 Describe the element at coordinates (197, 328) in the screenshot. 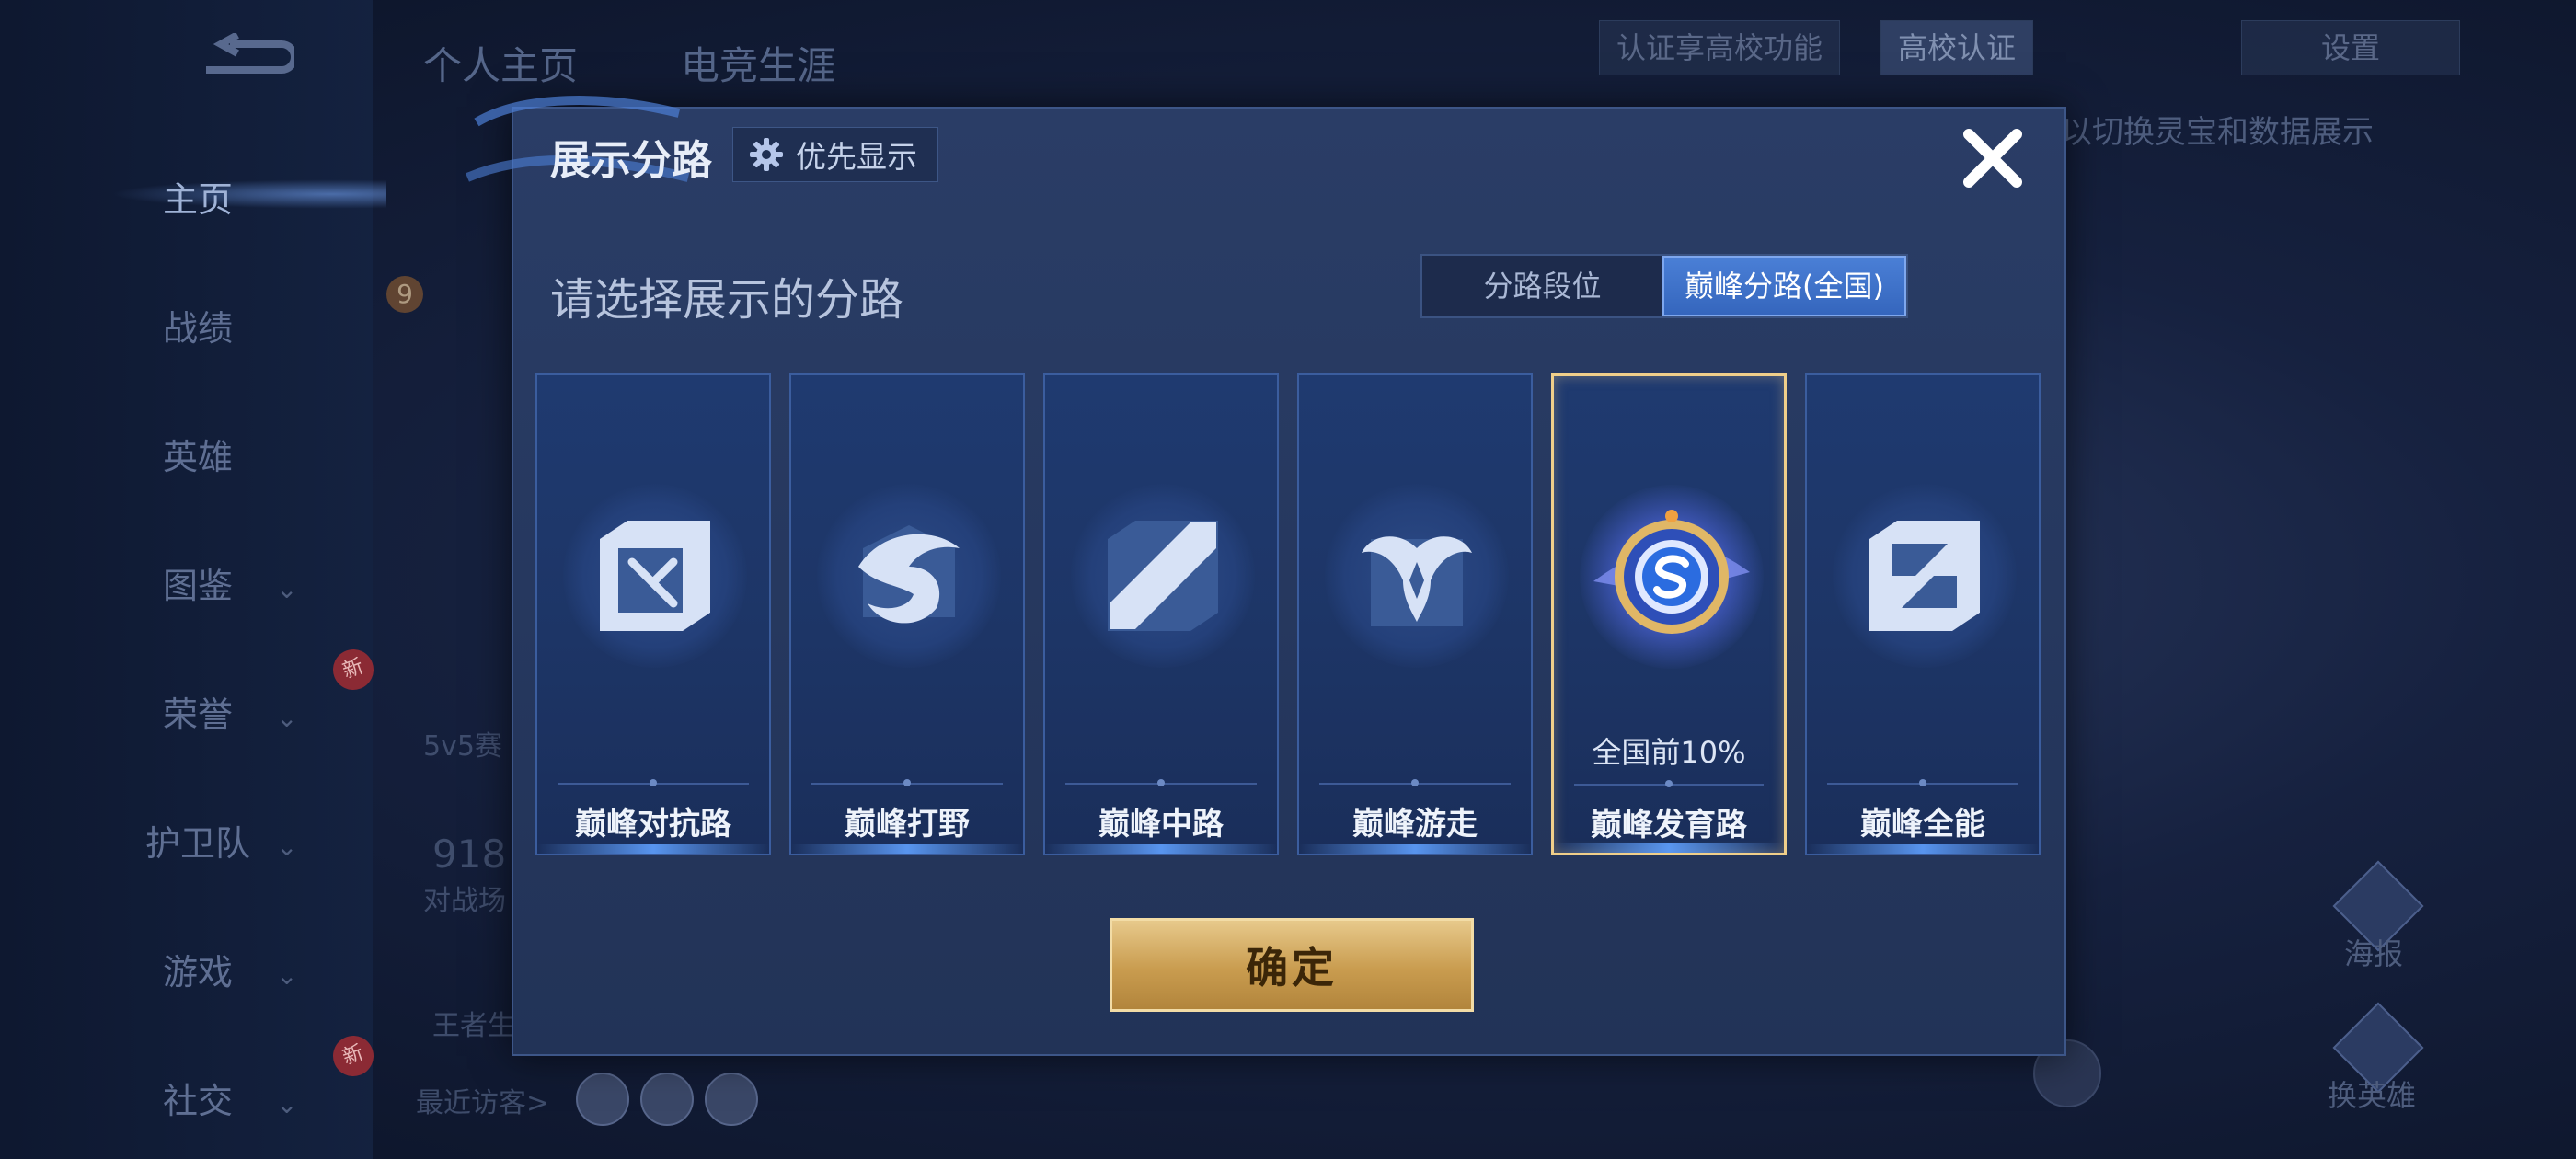

I see `sidebar-item-label: 战绩` at that location.